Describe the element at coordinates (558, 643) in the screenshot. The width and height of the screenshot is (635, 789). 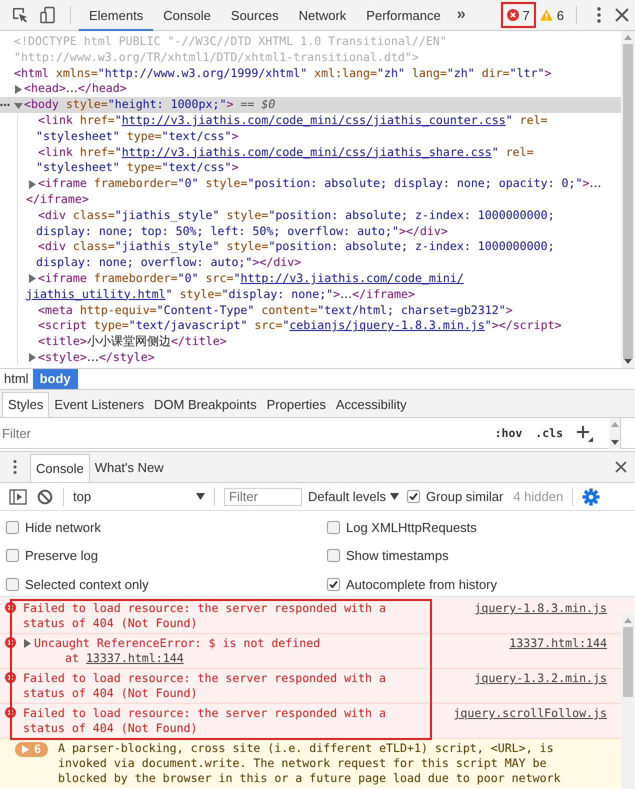
I see `source-link: 13337.html:144` at that location.